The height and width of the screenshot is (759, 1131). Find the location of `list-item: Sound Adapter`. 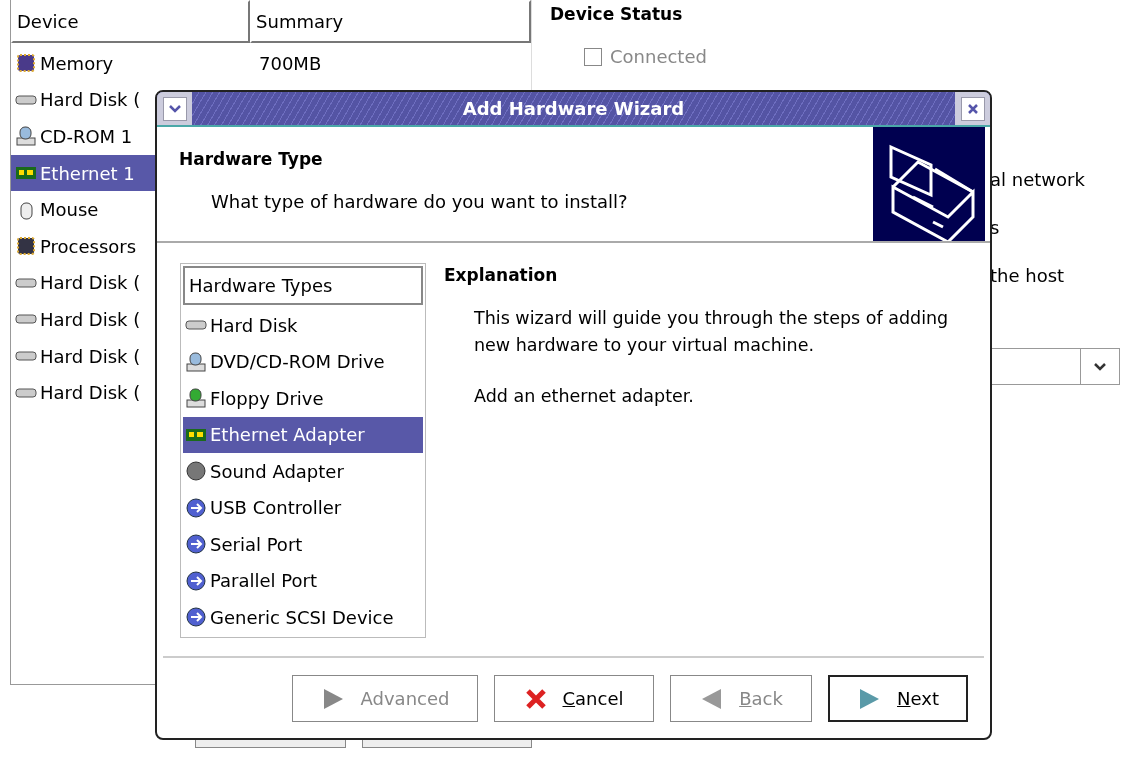

list-item: Sound Adapter is located at coordinates (303, 471).